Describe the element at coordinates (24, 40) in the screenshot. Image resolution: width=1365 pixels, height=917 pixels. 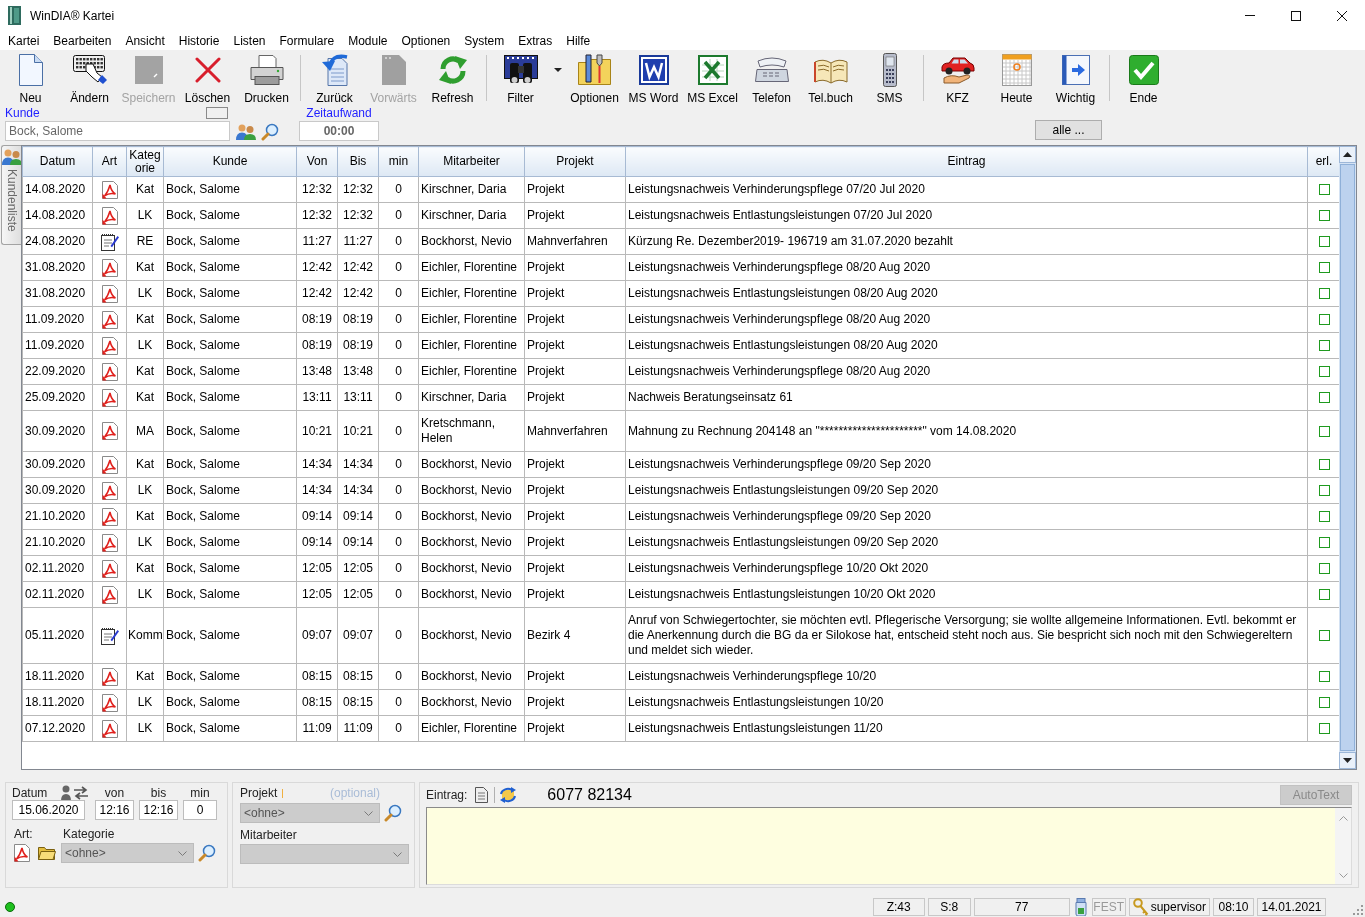
I see `menu-item: Kartei` at that location.